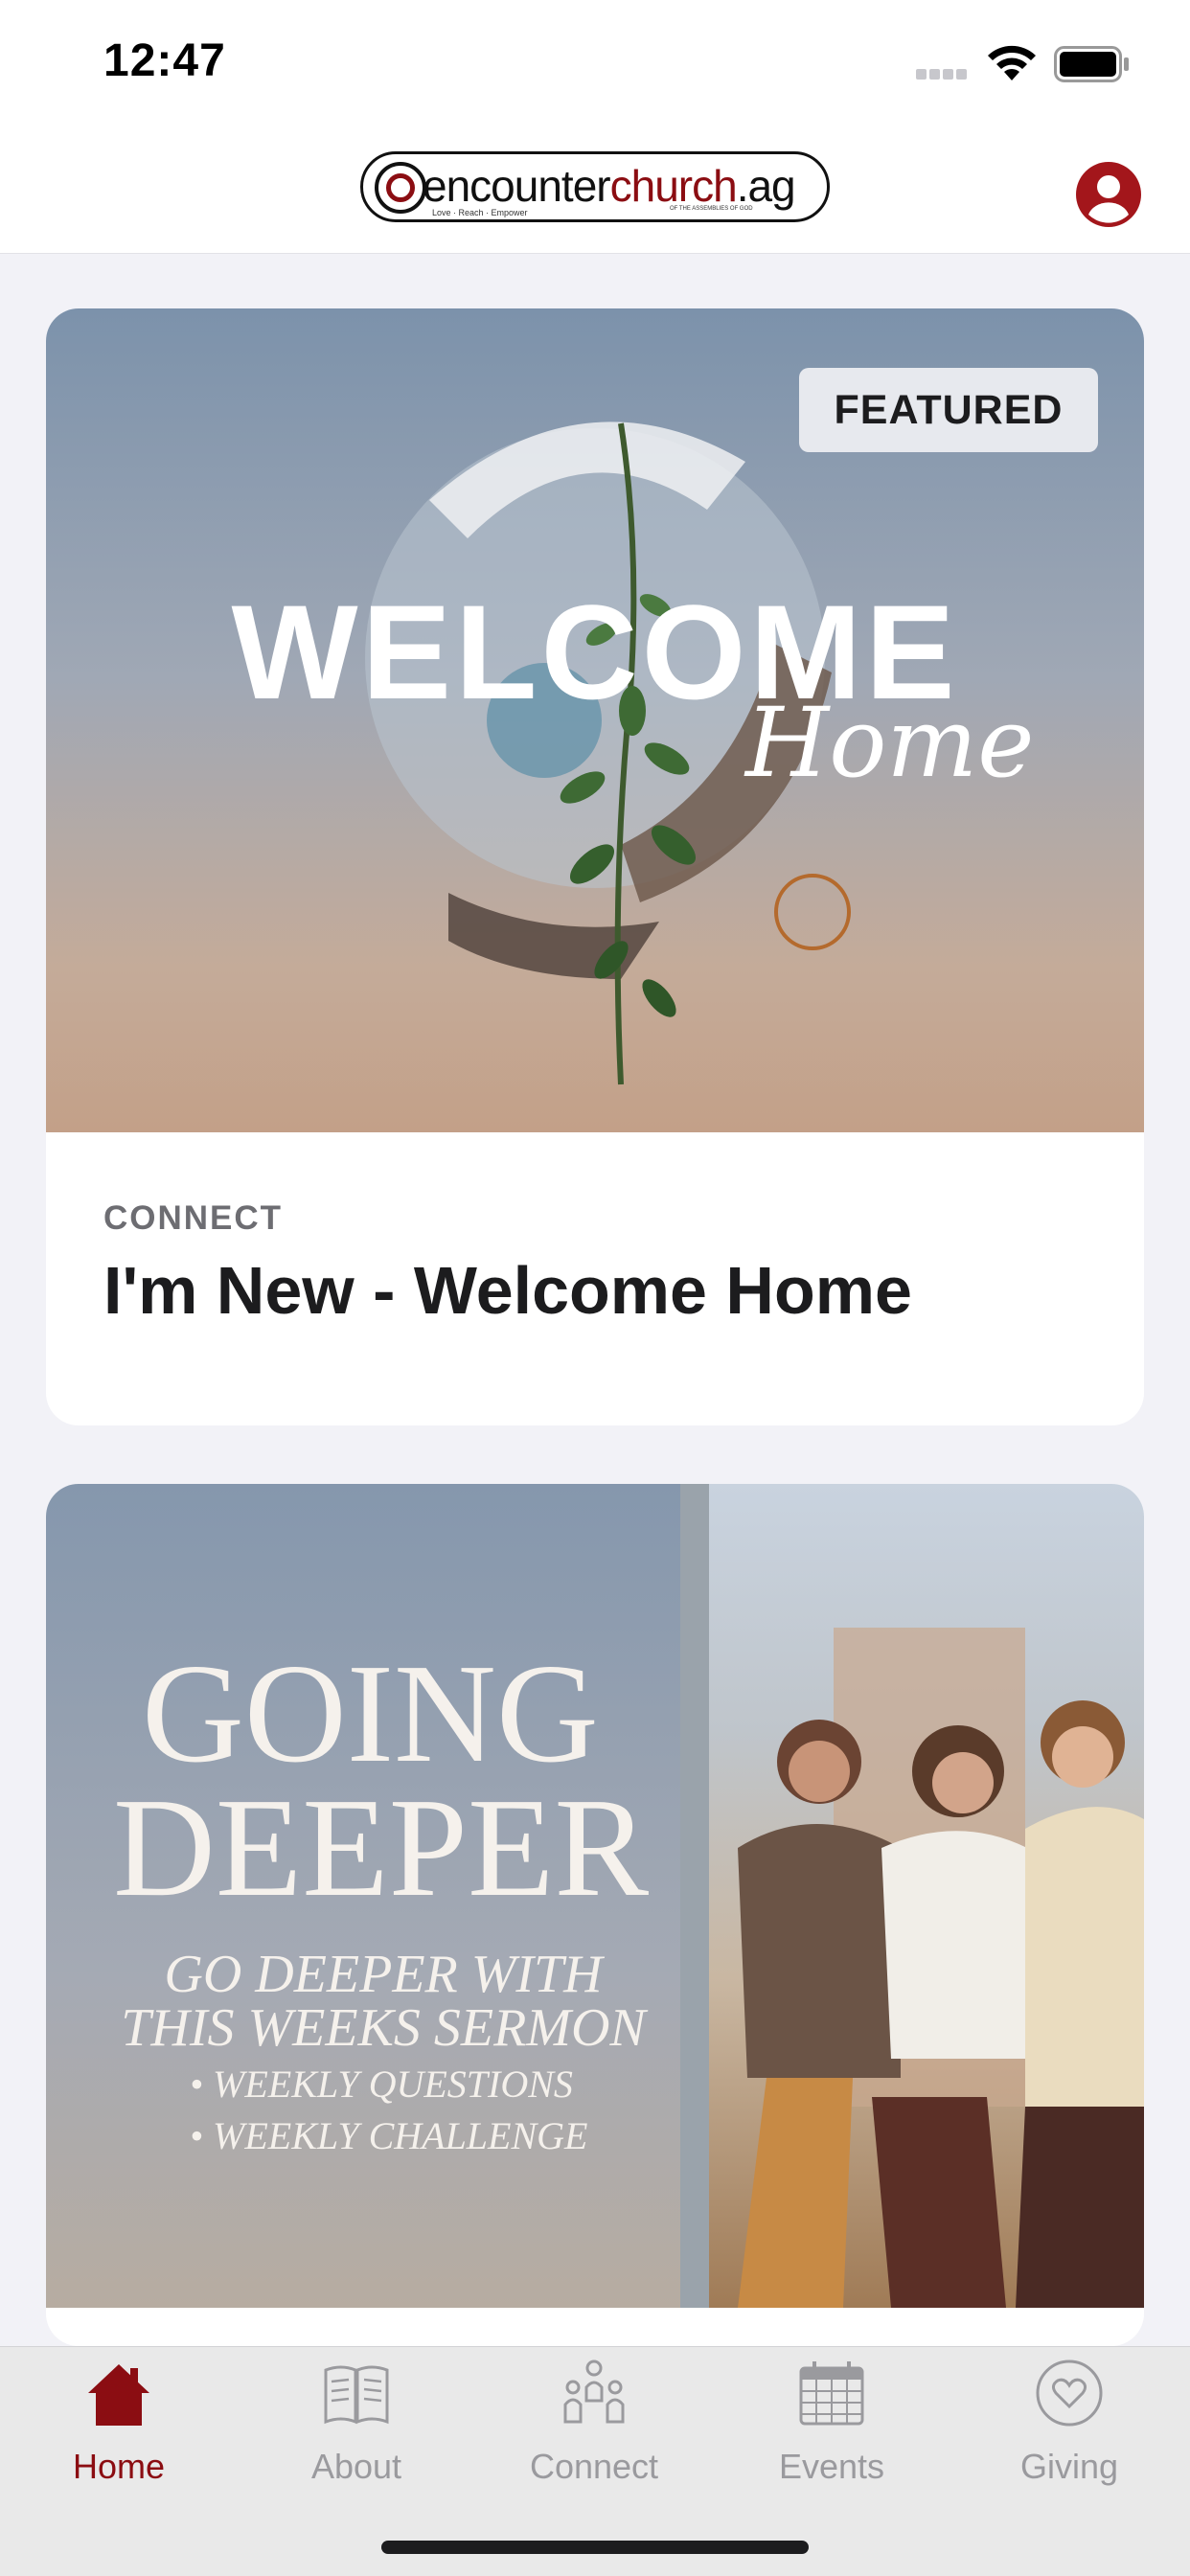  I want to click on tab-events: Events, so click(832, 2428).